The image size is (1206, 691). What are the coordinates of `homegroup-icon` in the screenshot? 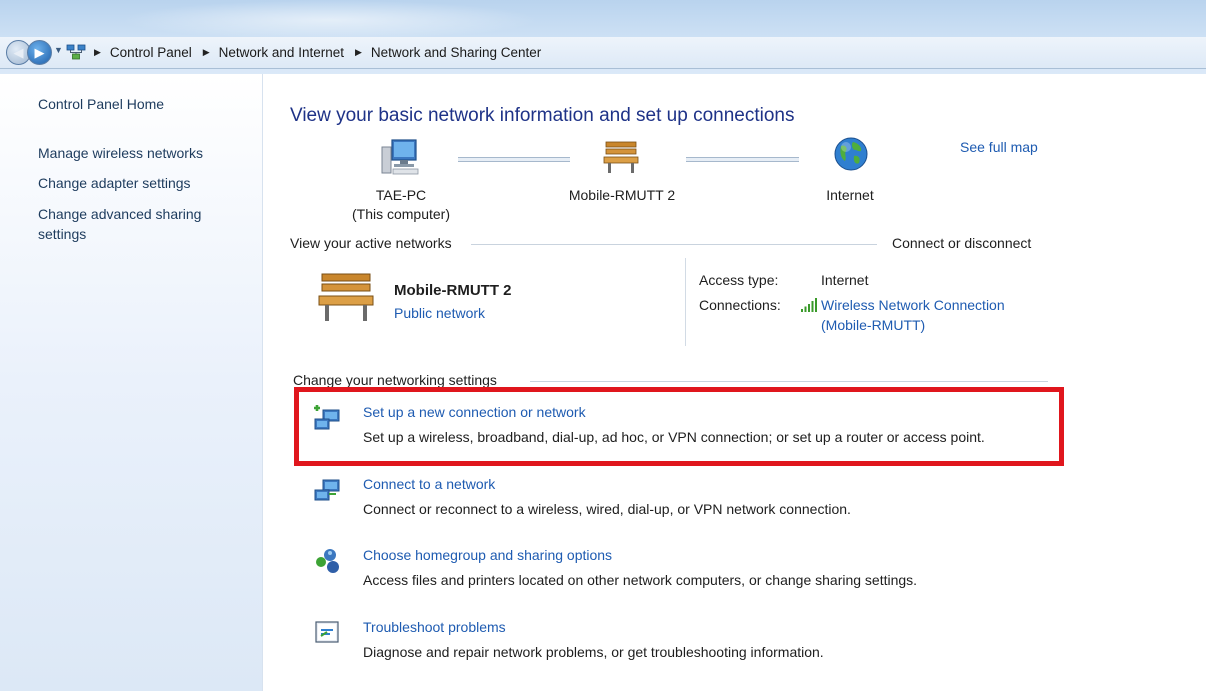 It's located at (327, 561).